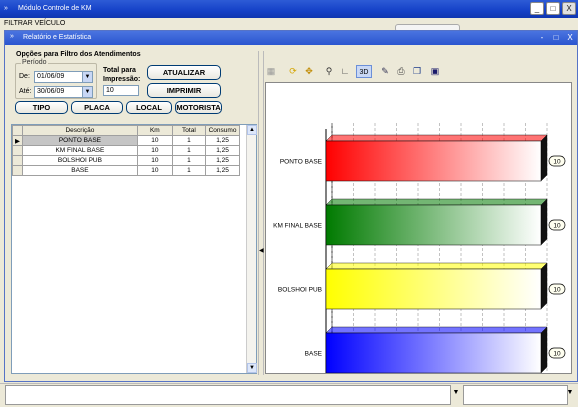  I want to click on scroll-down-icon: ▼, so click(252, 368).